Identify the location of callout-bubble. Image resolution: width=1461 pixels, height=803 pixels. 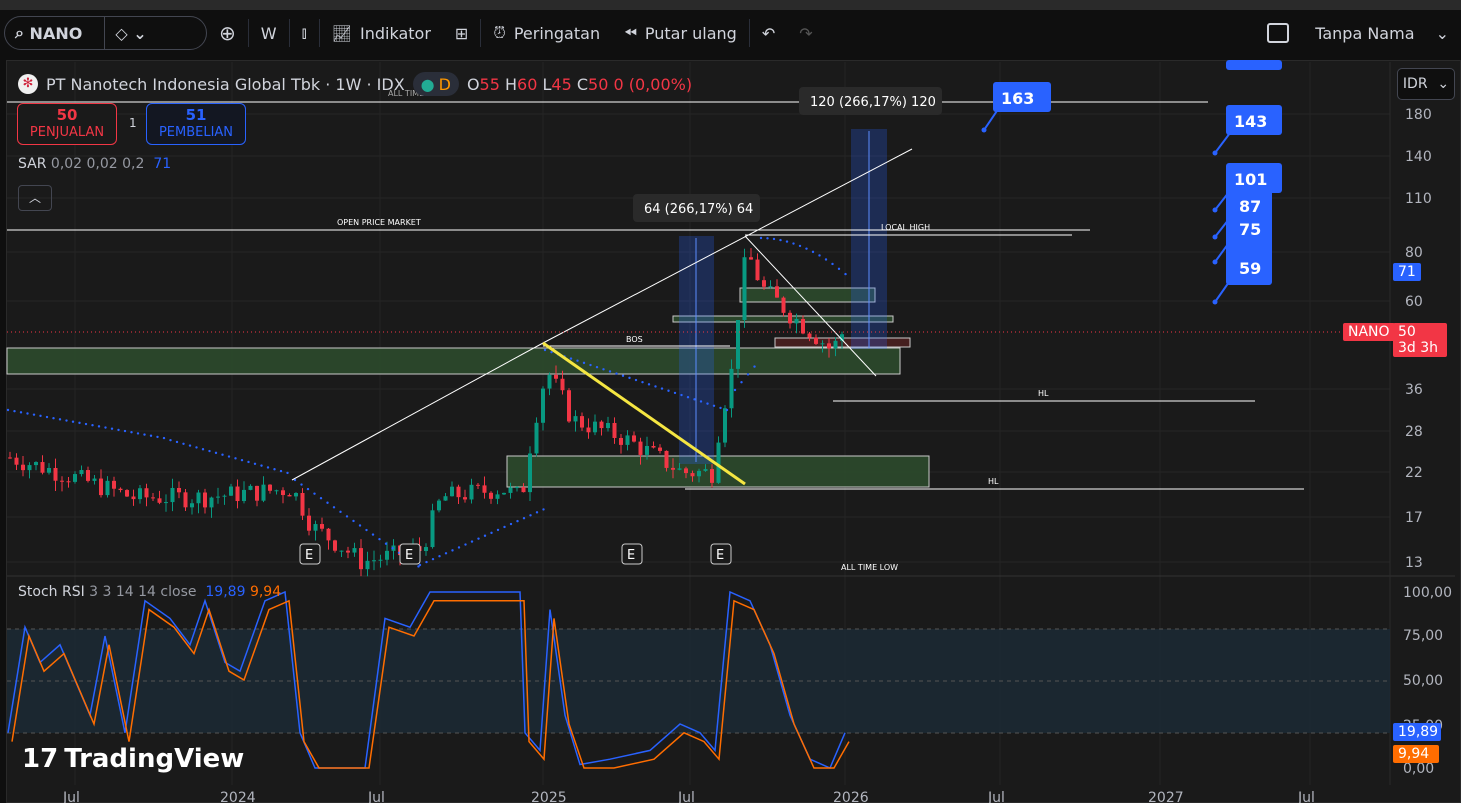
(1254, 65).